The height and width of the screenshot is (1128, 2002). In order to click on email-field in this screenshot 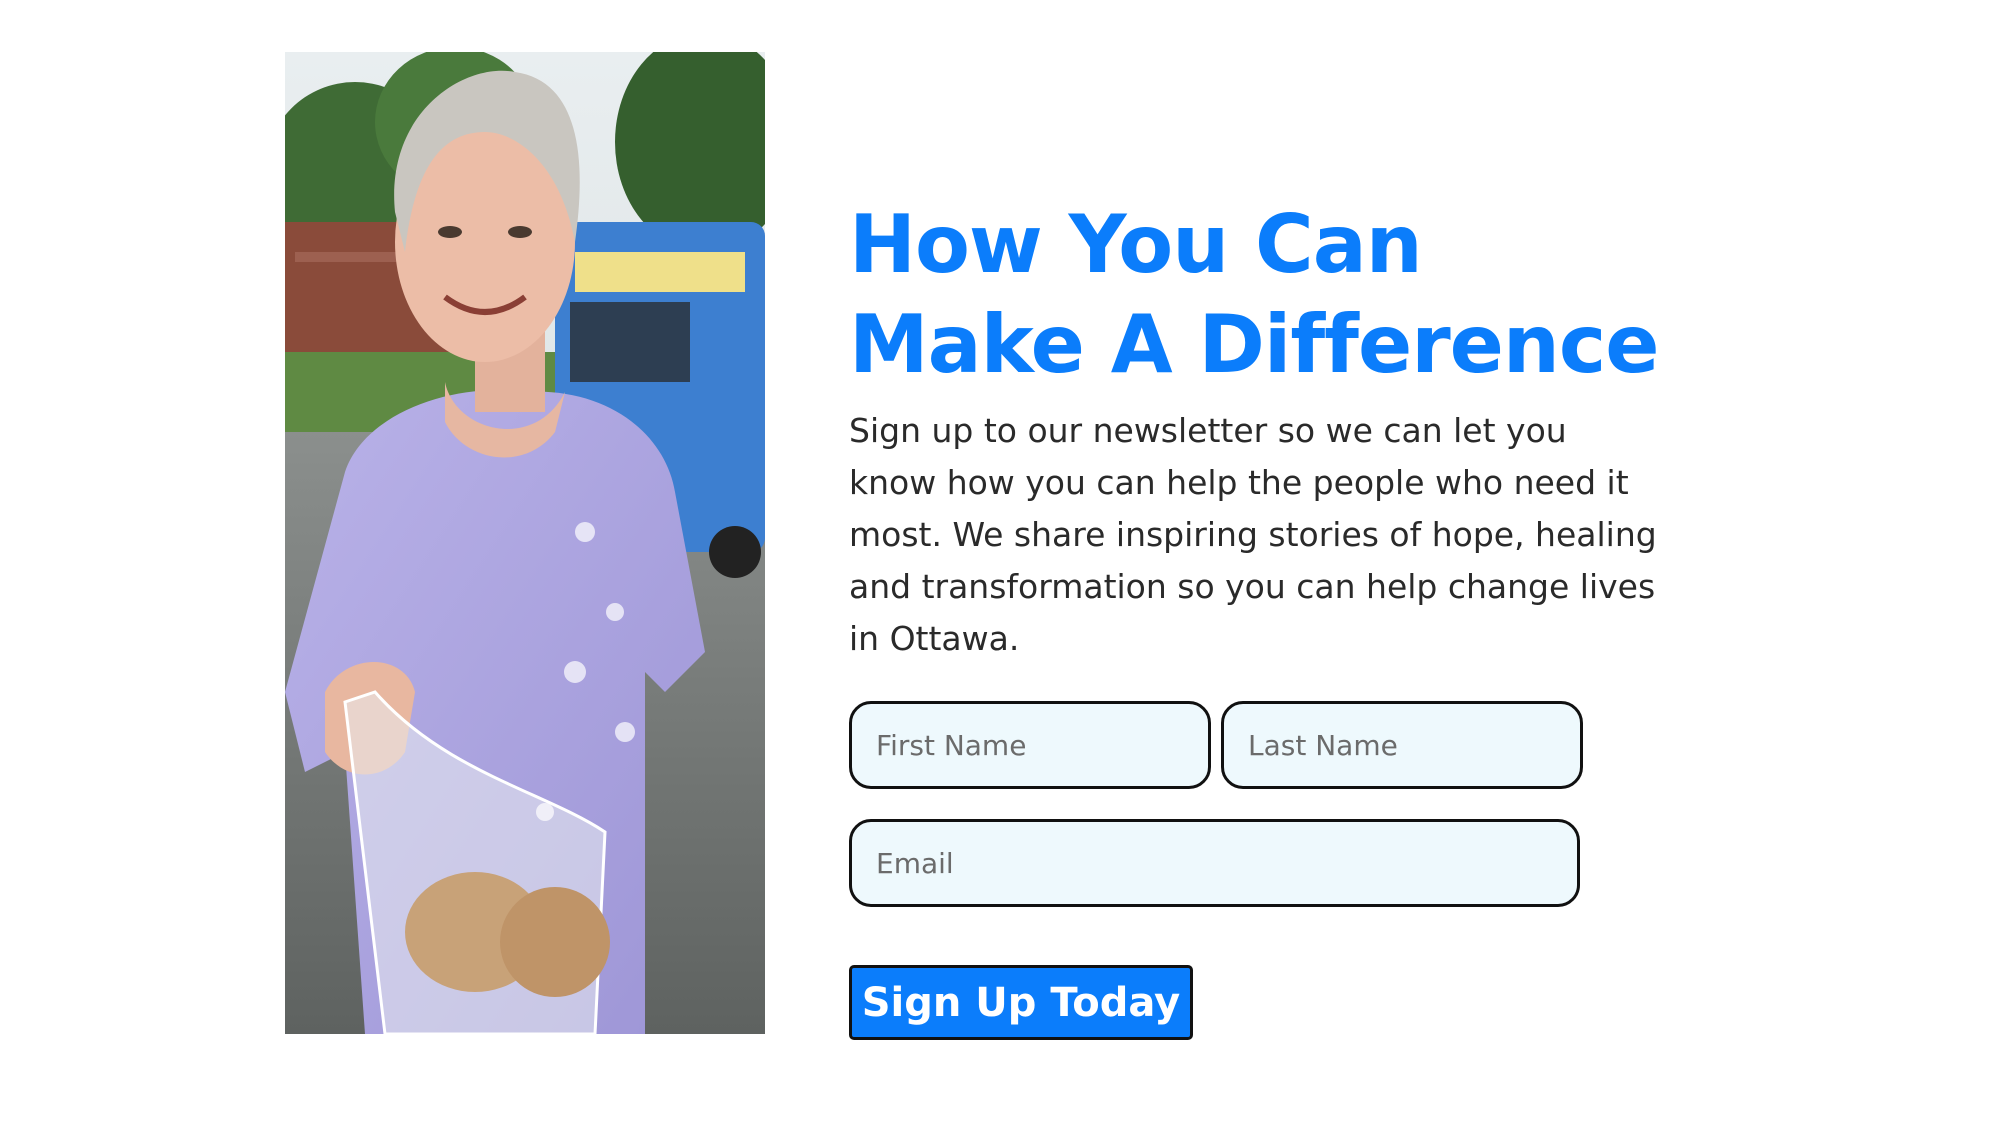, I will do `click(1214, 863)`.